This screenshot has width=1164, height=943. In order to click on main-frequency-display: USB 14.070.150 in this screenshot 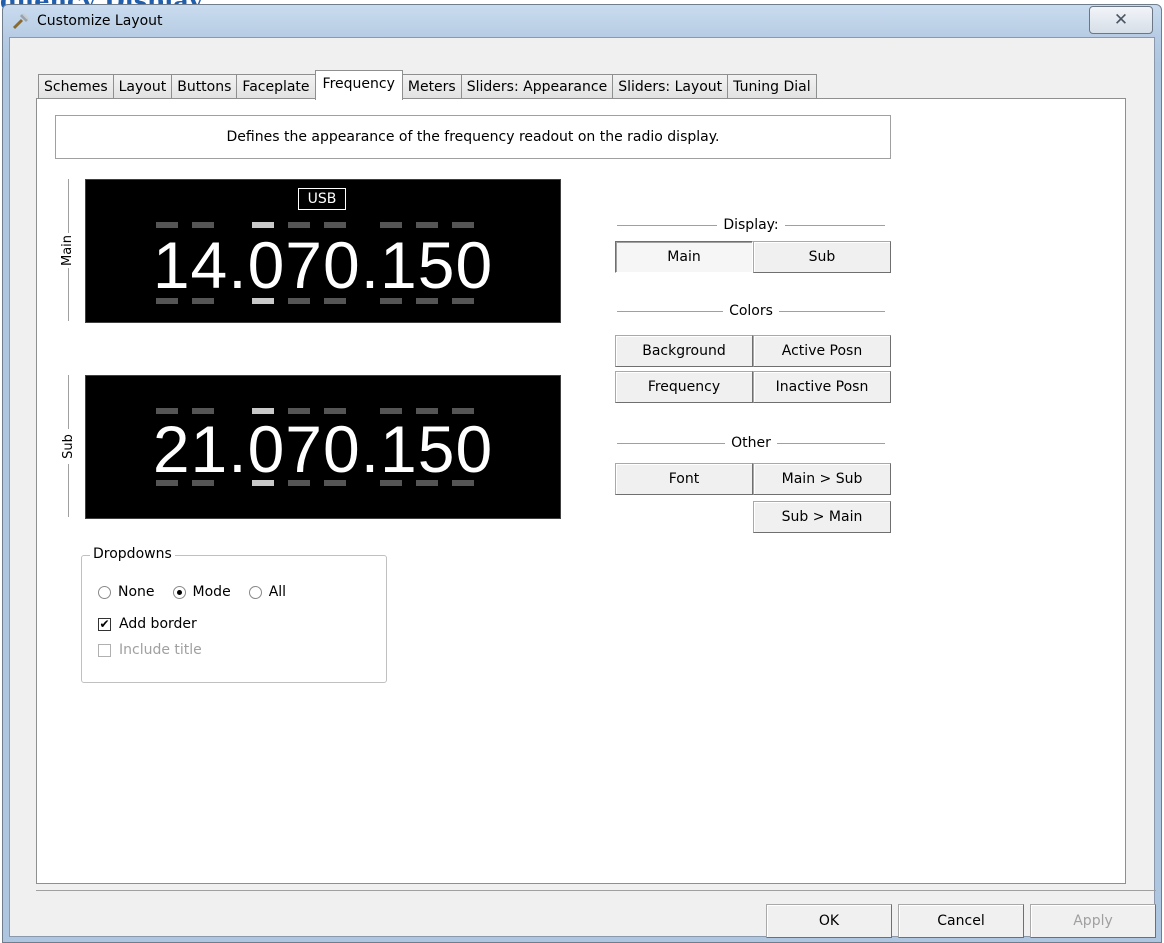, I will do `click(323, 251)`.